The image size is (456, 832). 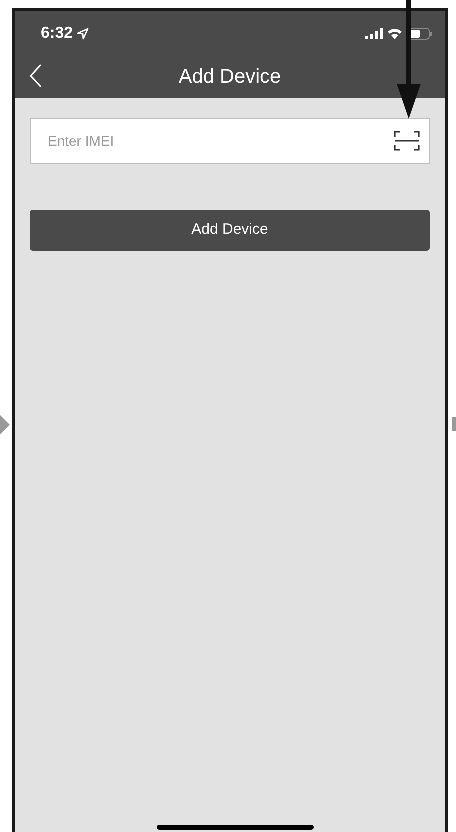 I want to click on location-icon, so click(x=83, y=34).